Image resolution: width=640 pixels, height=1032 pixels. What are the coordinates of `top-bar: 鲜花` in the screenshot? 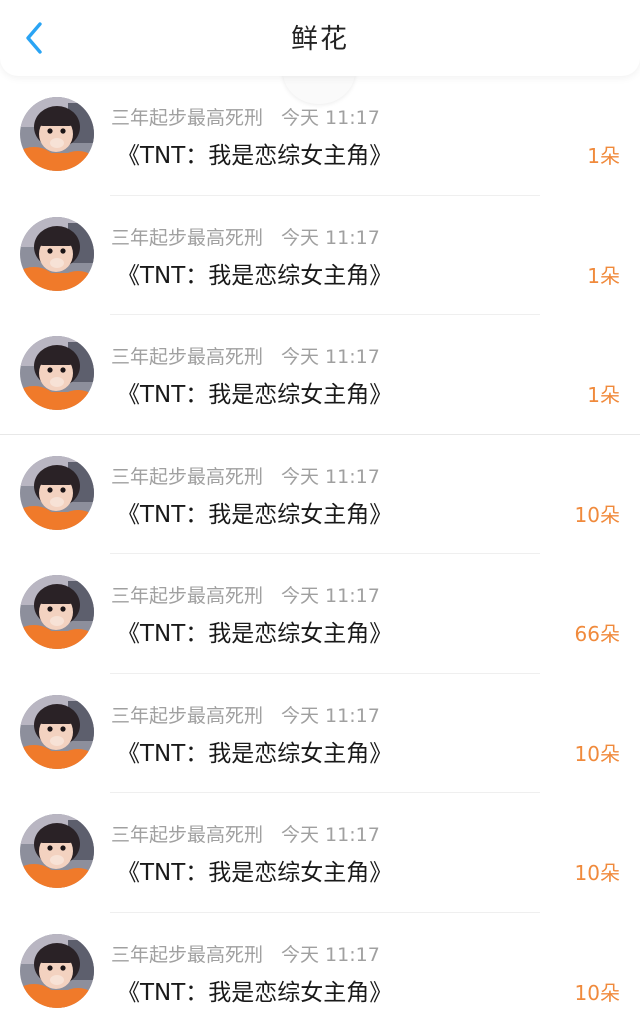 It's located at (320, 38).